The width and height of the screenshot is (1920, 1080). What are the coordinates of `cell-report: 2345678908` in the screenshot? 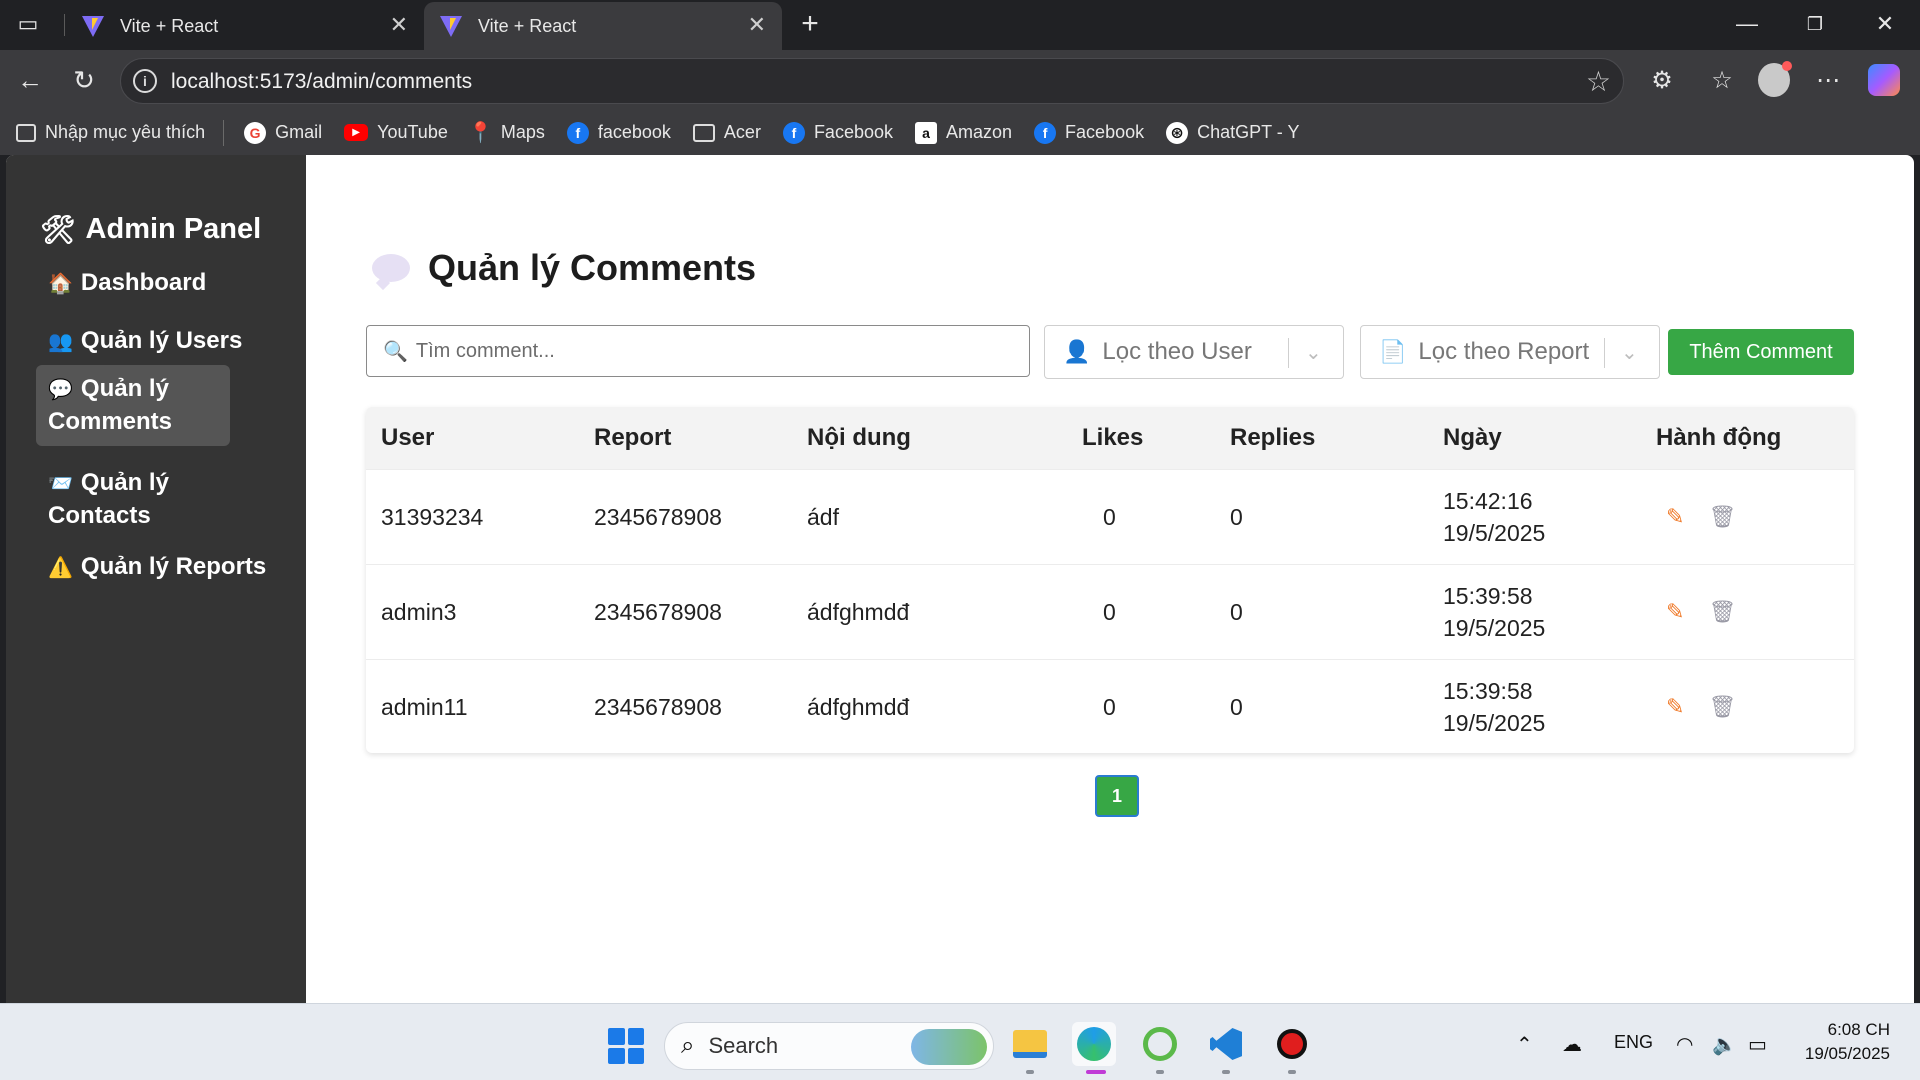 It's located at (685, 705).